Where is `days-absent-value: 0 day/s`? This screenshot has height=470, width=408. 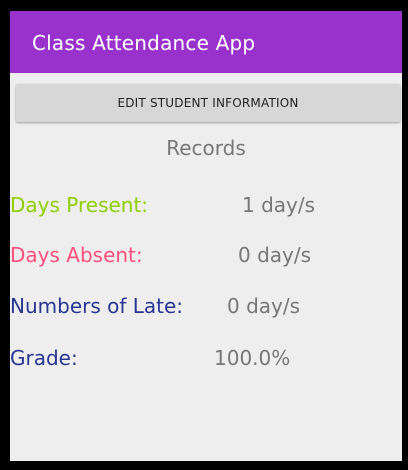 days-absent-value: 0 day/s is located at coordinates (275, 255).